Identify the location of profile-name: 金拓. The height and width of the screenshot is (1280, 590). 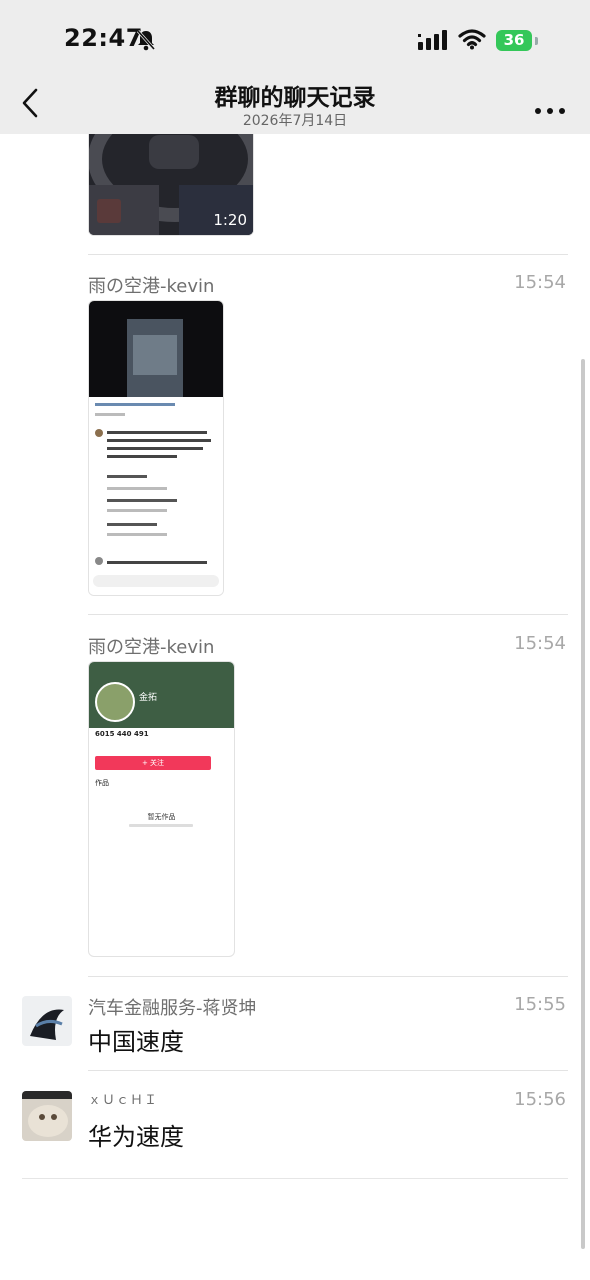
(148, 698).